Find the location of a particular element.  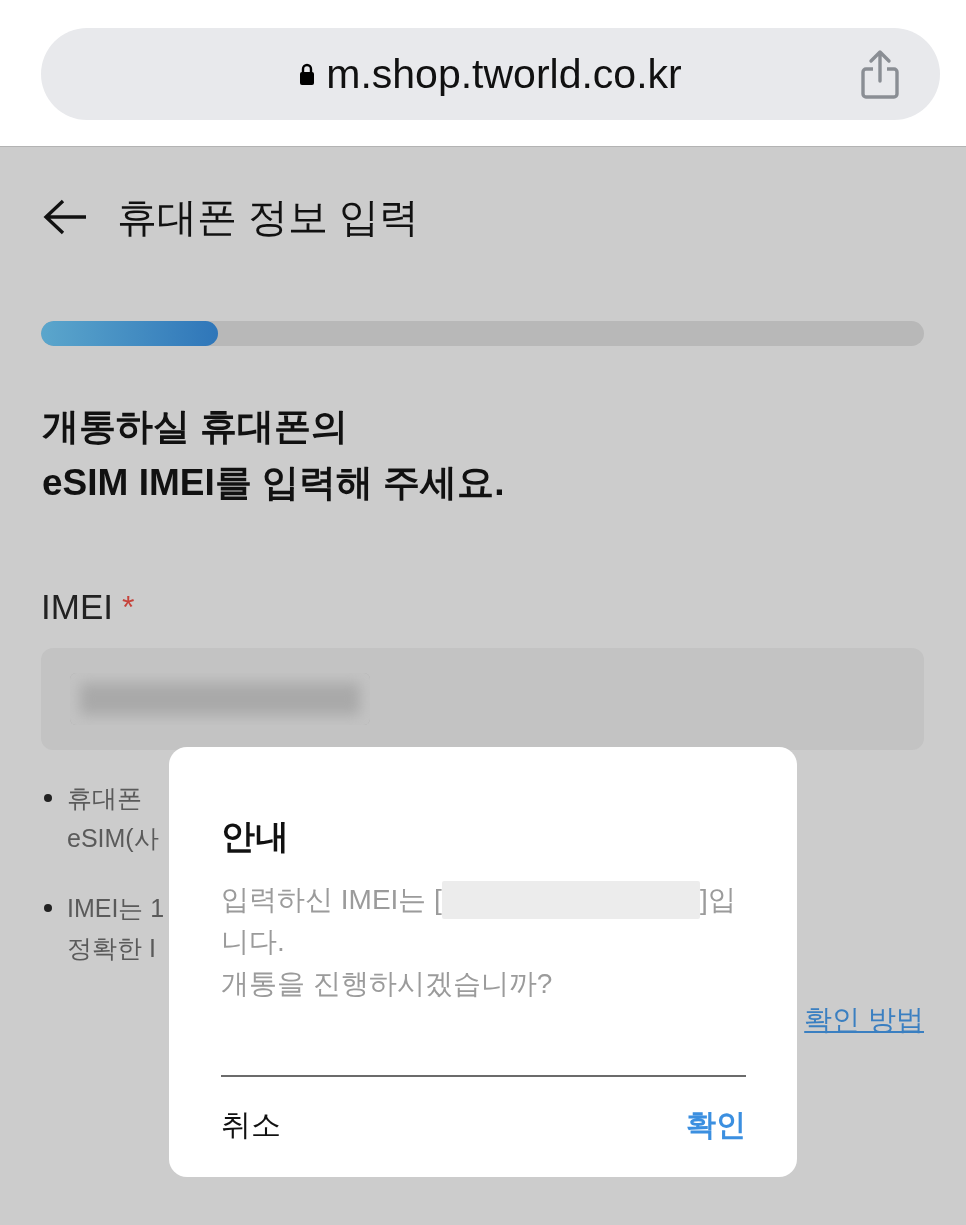

url-text: m.shop.tworld.co.kr is located at coordinates (504, 74).